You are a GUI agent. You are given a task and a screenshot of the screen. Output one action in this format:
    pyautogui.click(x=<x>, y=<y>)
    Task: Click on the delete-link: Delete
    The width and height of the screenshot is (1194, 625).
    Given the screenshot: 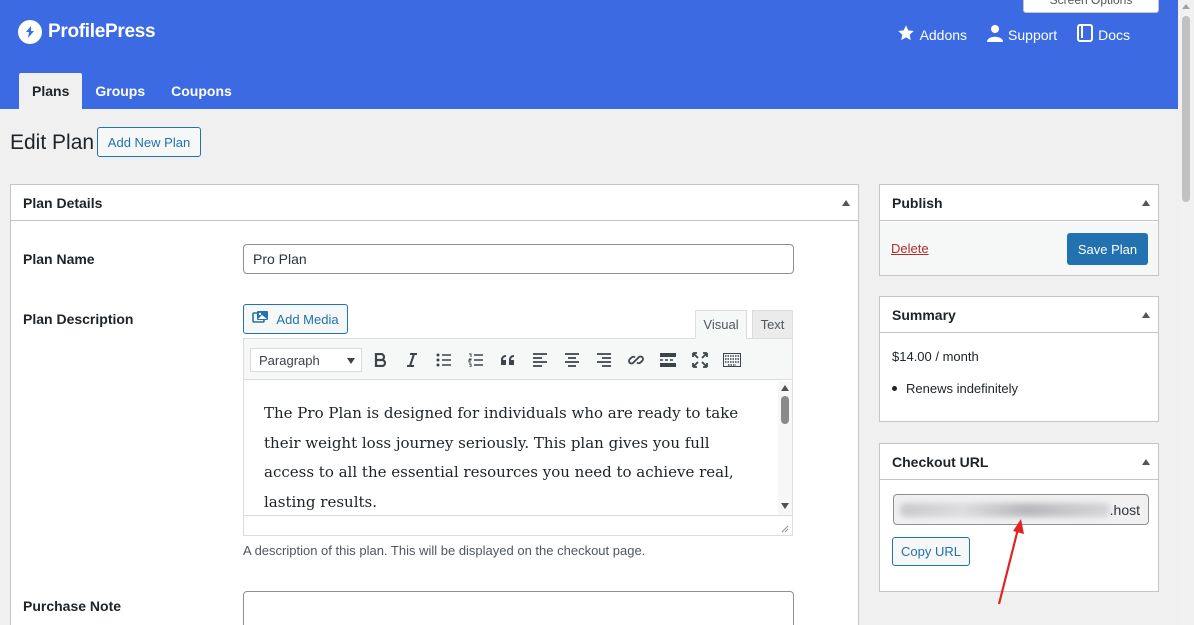 What is the action you would take?
    pyautogui.click(x=910, y=248)
    